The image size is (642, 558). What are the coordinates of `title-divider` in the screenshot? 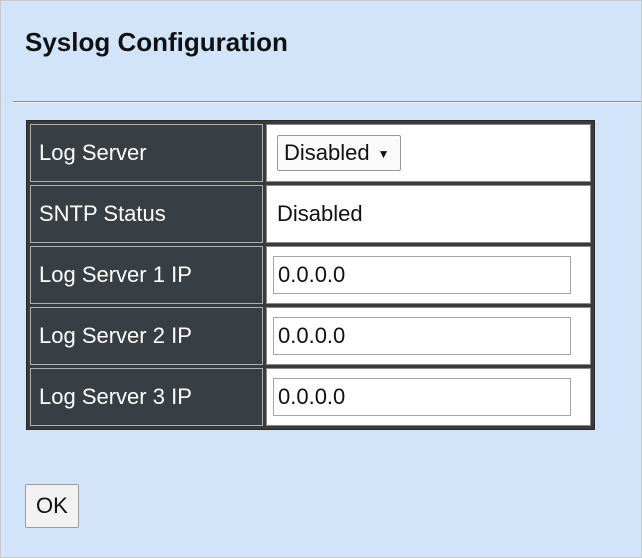 It's located at (327, 102).